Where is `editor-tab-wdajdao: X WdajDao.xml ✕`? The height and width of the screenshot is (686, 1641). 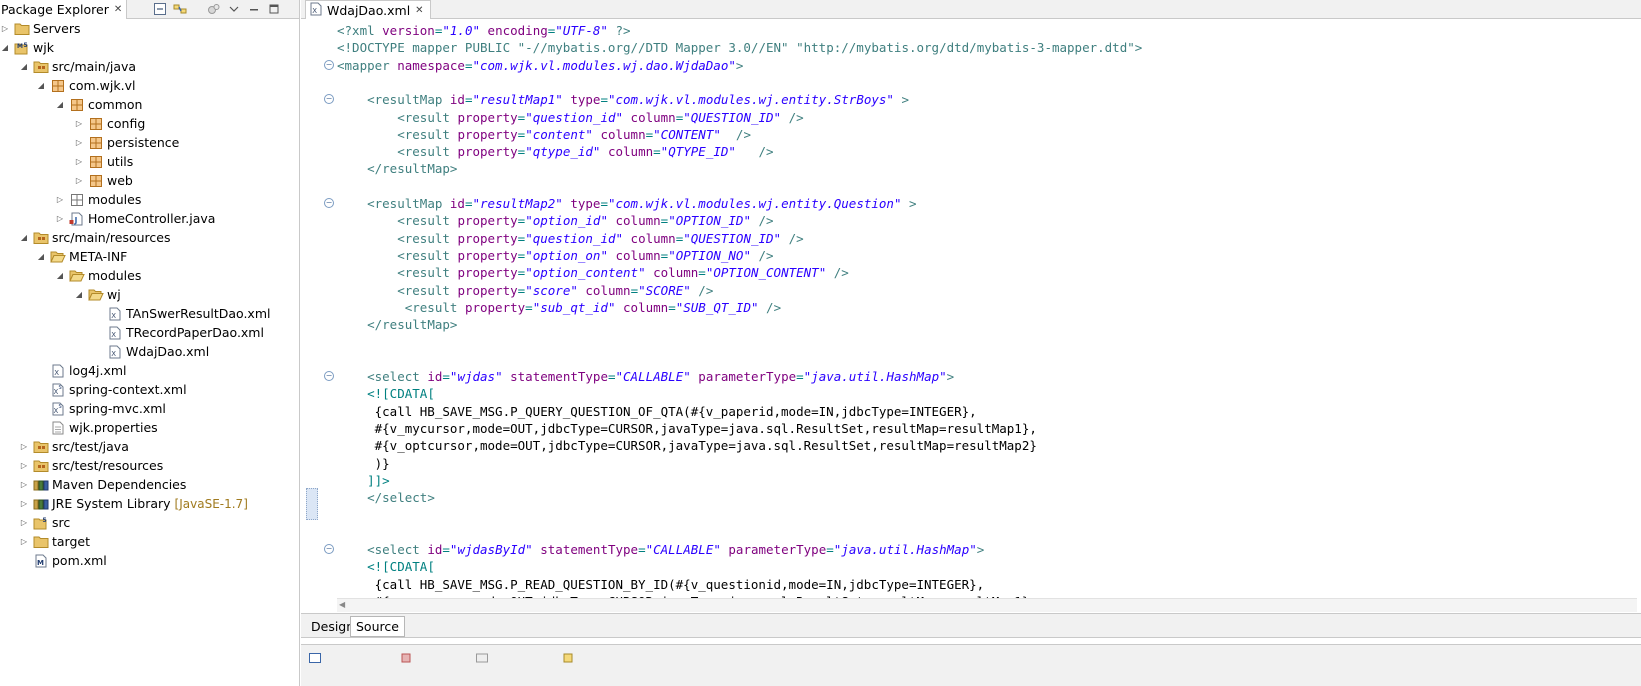
editor-tab-wdajdao: X WdajDao.xml ✕ is located at coordinates (368, 9).